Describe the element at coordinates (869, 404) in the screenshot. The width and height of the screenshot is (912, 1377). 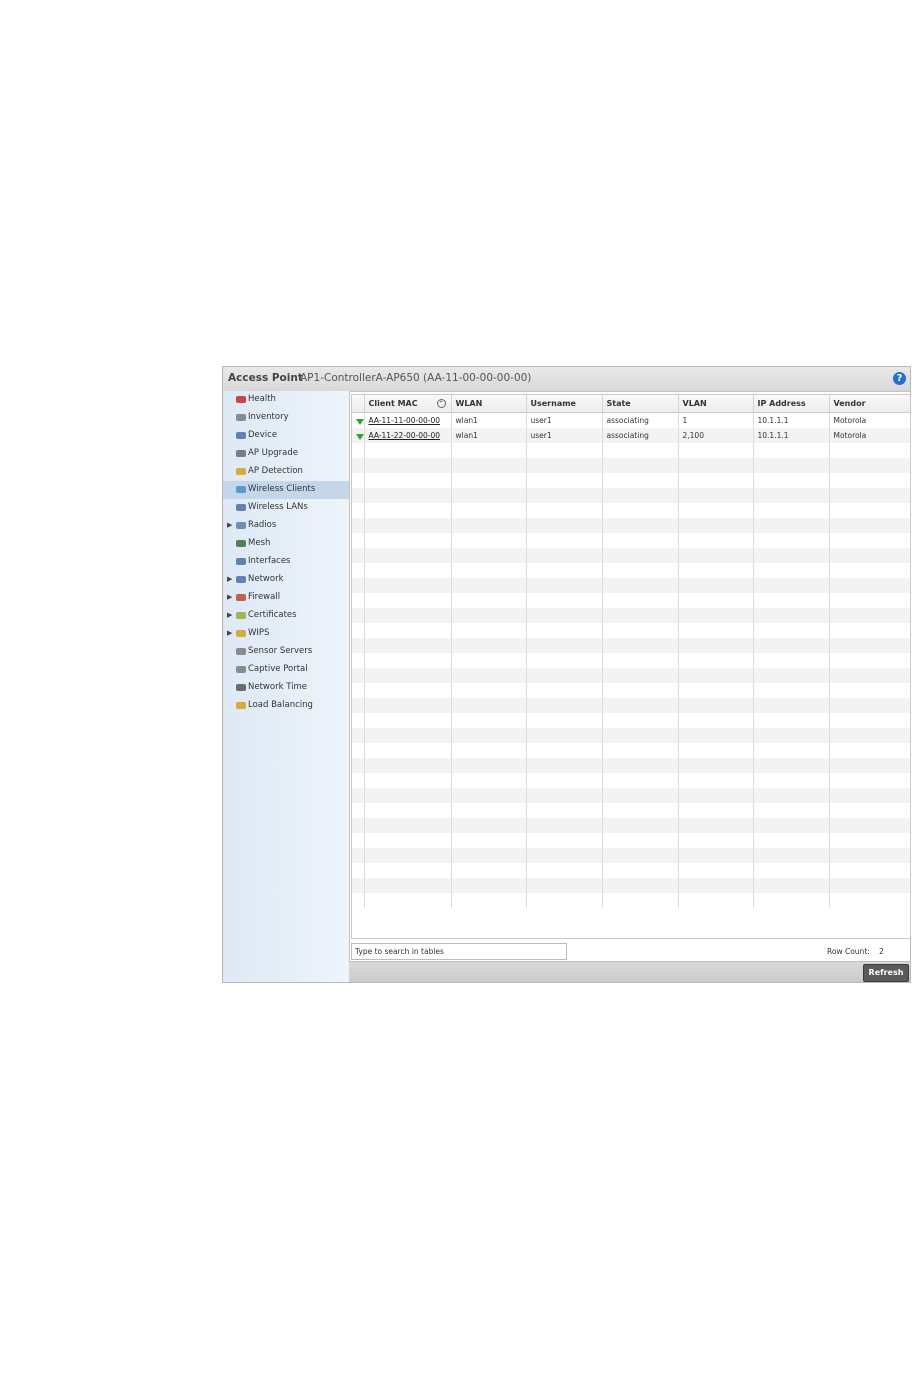
I see `column-header-vendor: Vendor` at that location.